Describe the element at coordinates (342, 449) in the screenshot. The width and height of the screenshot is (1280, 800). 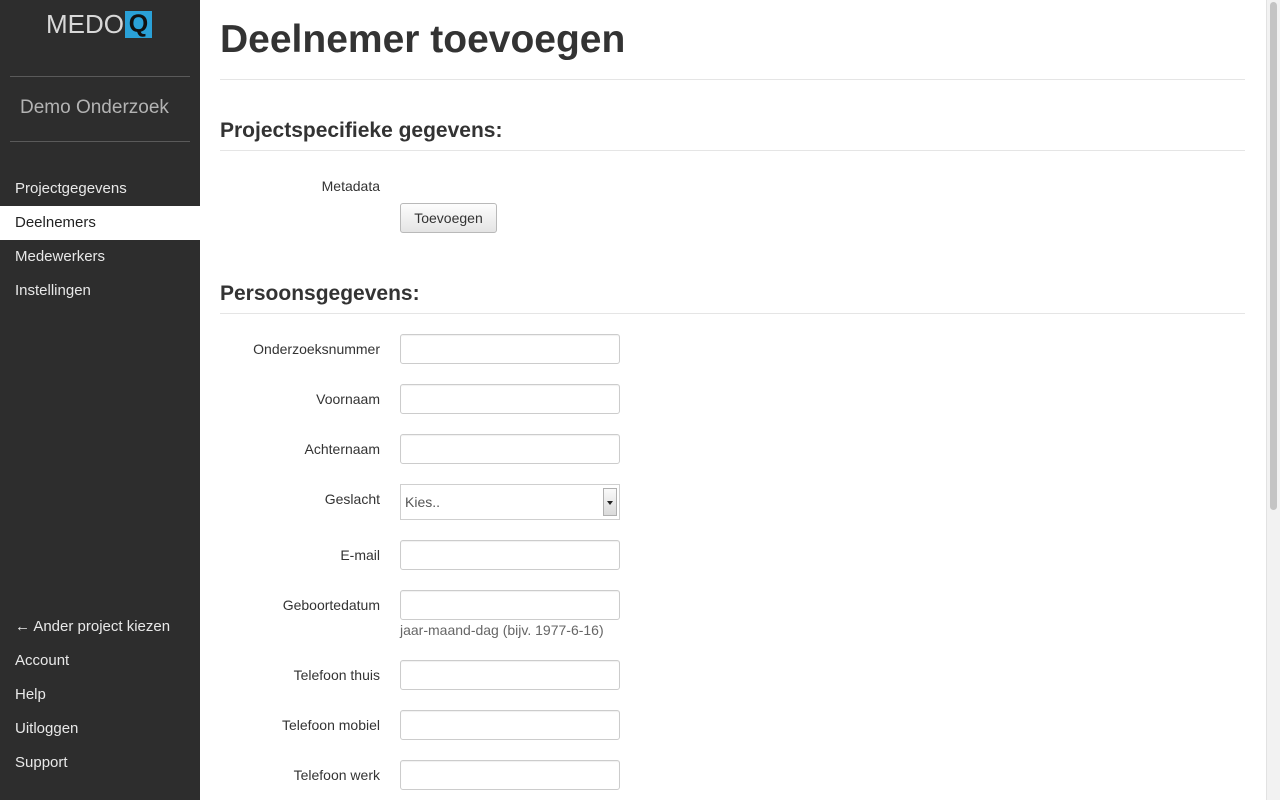
I see `achternaam-label: Achternaam` at that location.